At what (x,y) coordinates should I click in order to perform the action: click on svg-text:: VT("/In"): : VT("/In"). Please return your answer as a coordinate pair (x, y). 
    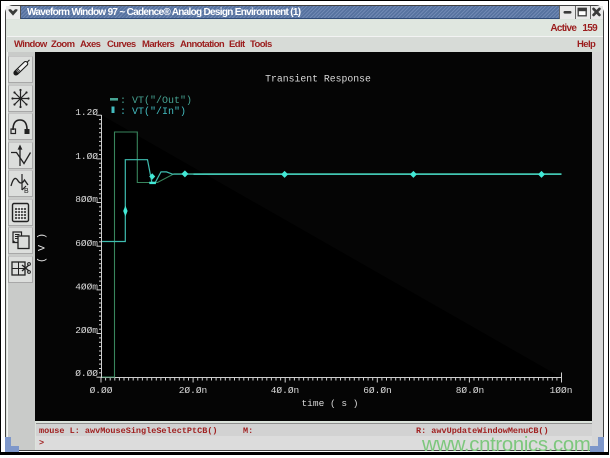
    Looking at the image, I should click on (153, 112).